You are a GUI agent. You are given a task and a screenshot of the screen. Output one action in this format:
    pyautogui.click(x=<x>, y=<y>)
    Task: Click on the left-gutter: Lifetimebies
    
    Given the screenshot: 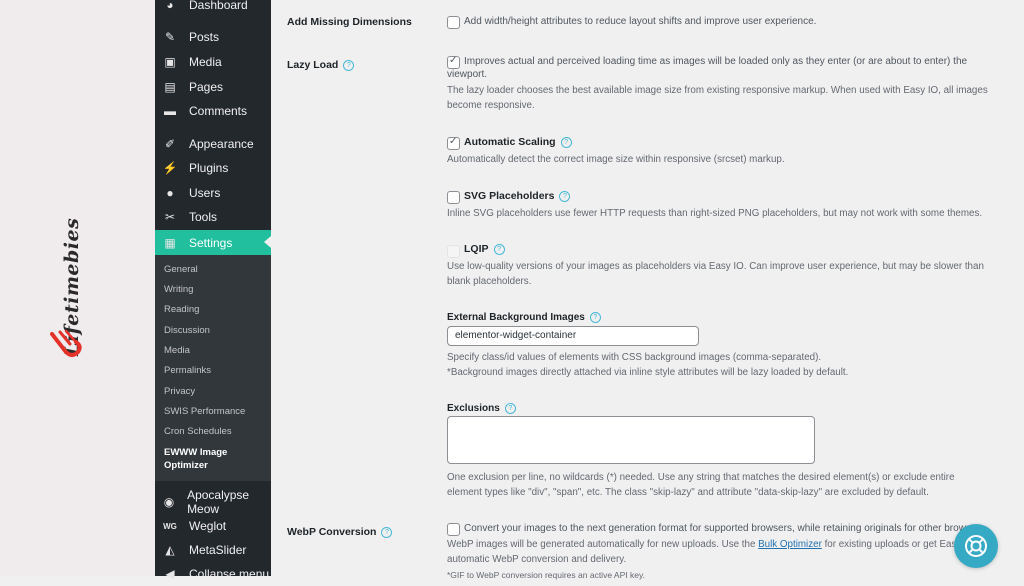 What is the action you would take?
    pyautogui.click(x=77, y=288)
    